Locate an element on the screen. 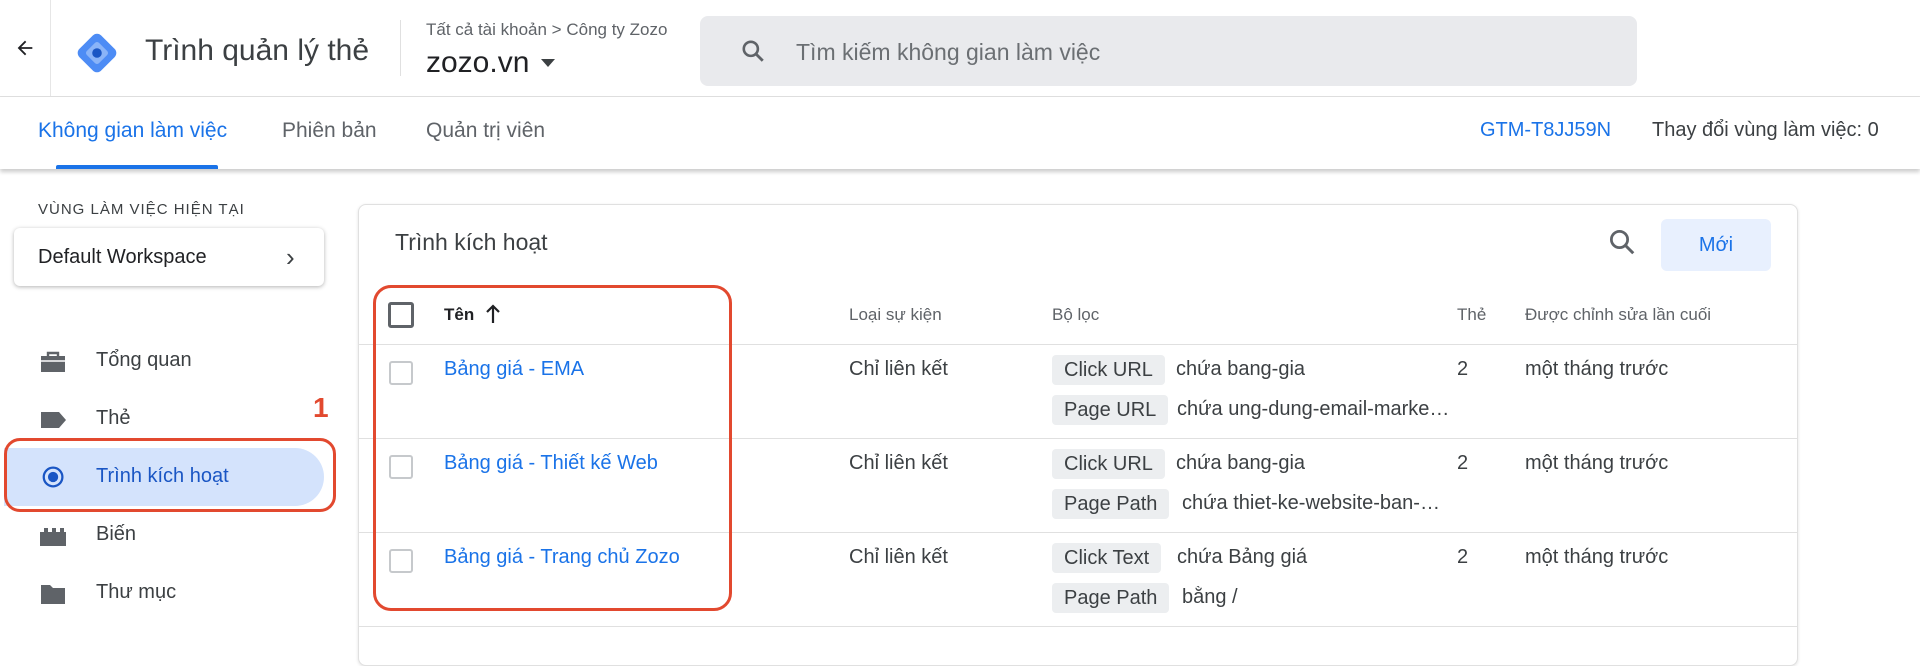  app-title: Trình quản lý thẻ is located at coordinates (257, 50).